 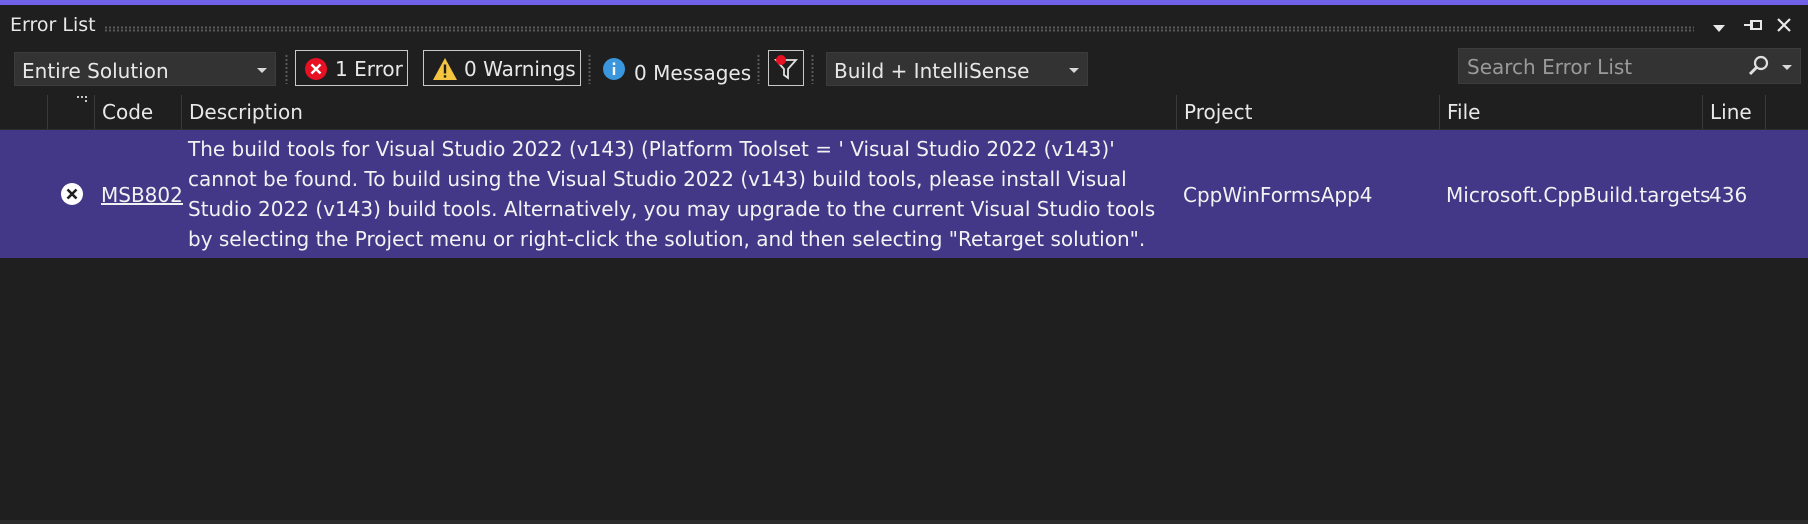 What do you see at coordinates (1308, 112) in the screenshot?
I see `column-header-project: Project` at bounding box center [1308, 112].